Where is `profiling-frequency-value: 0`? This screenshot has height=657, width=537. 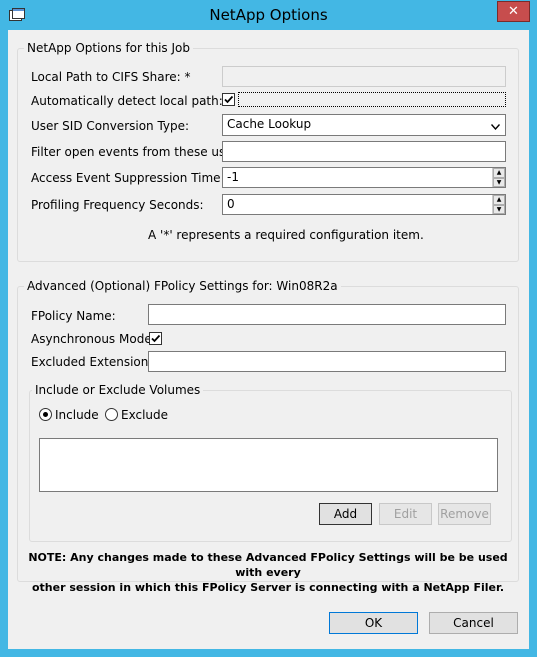
profiling-frequency-value: 0 is located at coordinates (231, 204).